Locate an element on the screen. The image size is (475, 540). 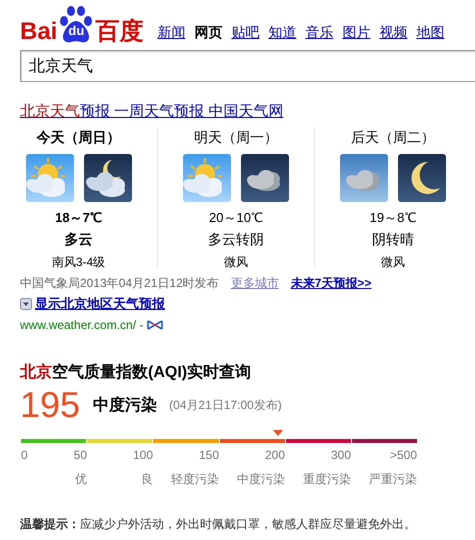
temperature-range: 18～7℃ is located at coordinates (78, 218).